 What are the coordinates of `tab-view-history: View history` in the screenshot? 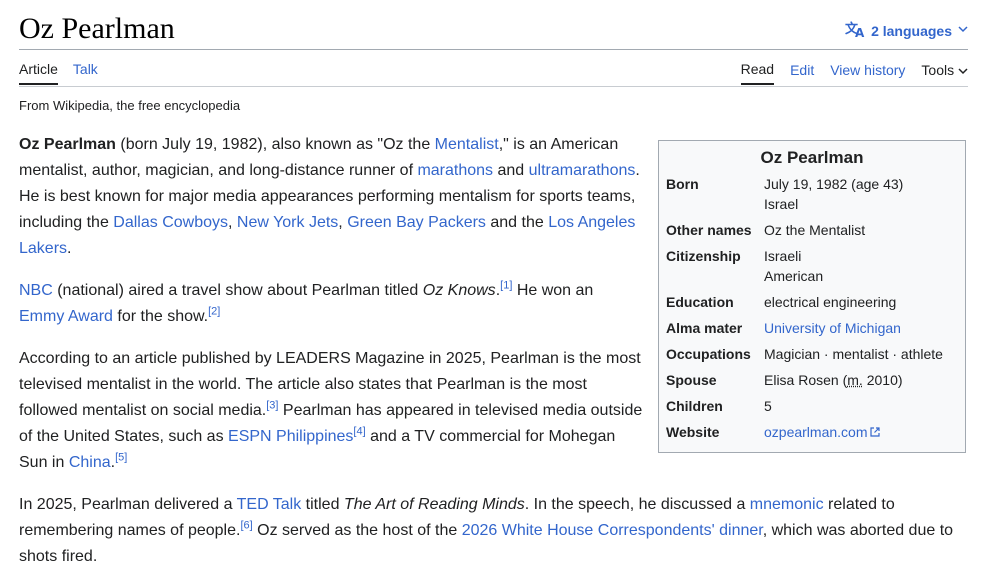 It's located at (867, 73).